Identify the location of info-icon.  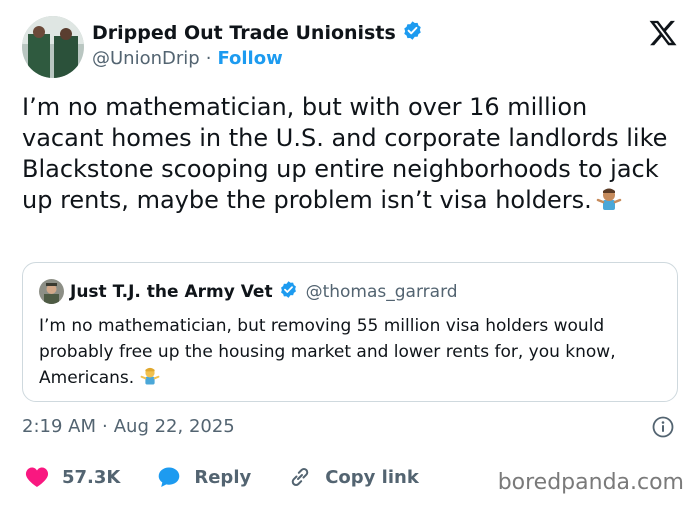
(663, 427).